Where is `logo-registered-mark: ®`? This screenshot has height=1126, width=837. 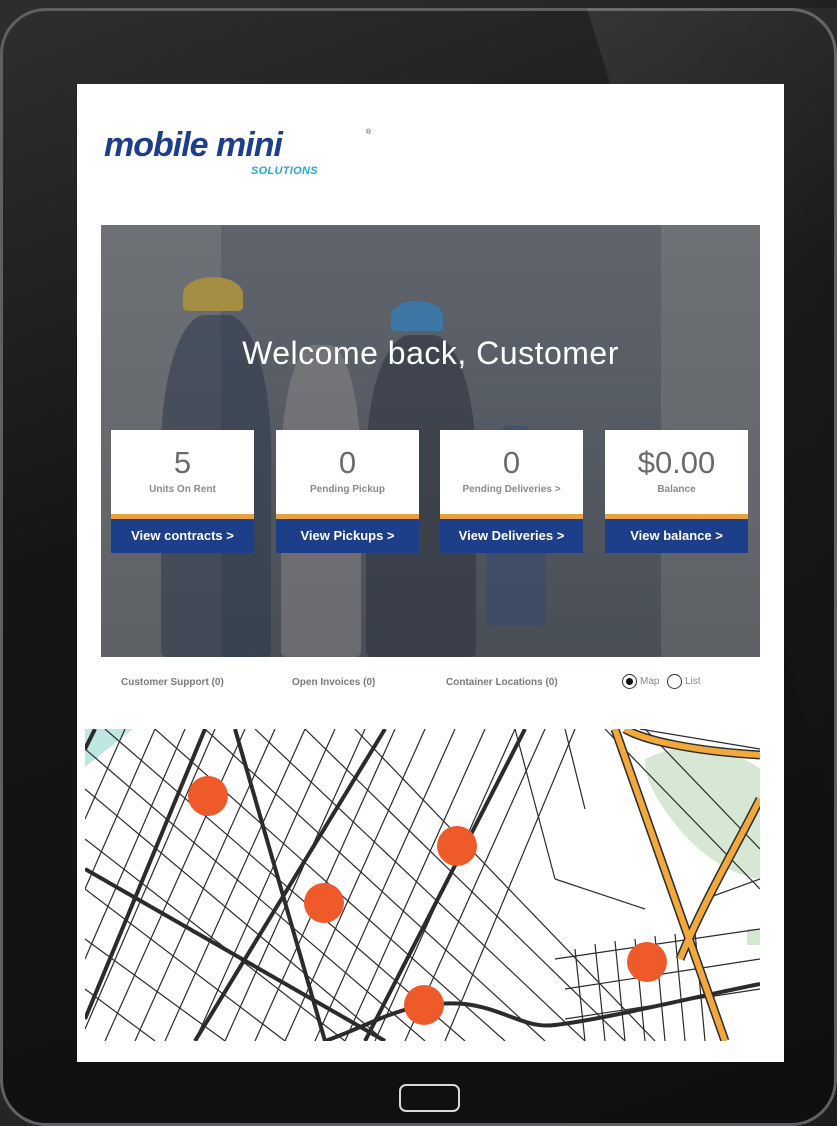 logo-registered-mark: ® is located at coordinates (369, 132).